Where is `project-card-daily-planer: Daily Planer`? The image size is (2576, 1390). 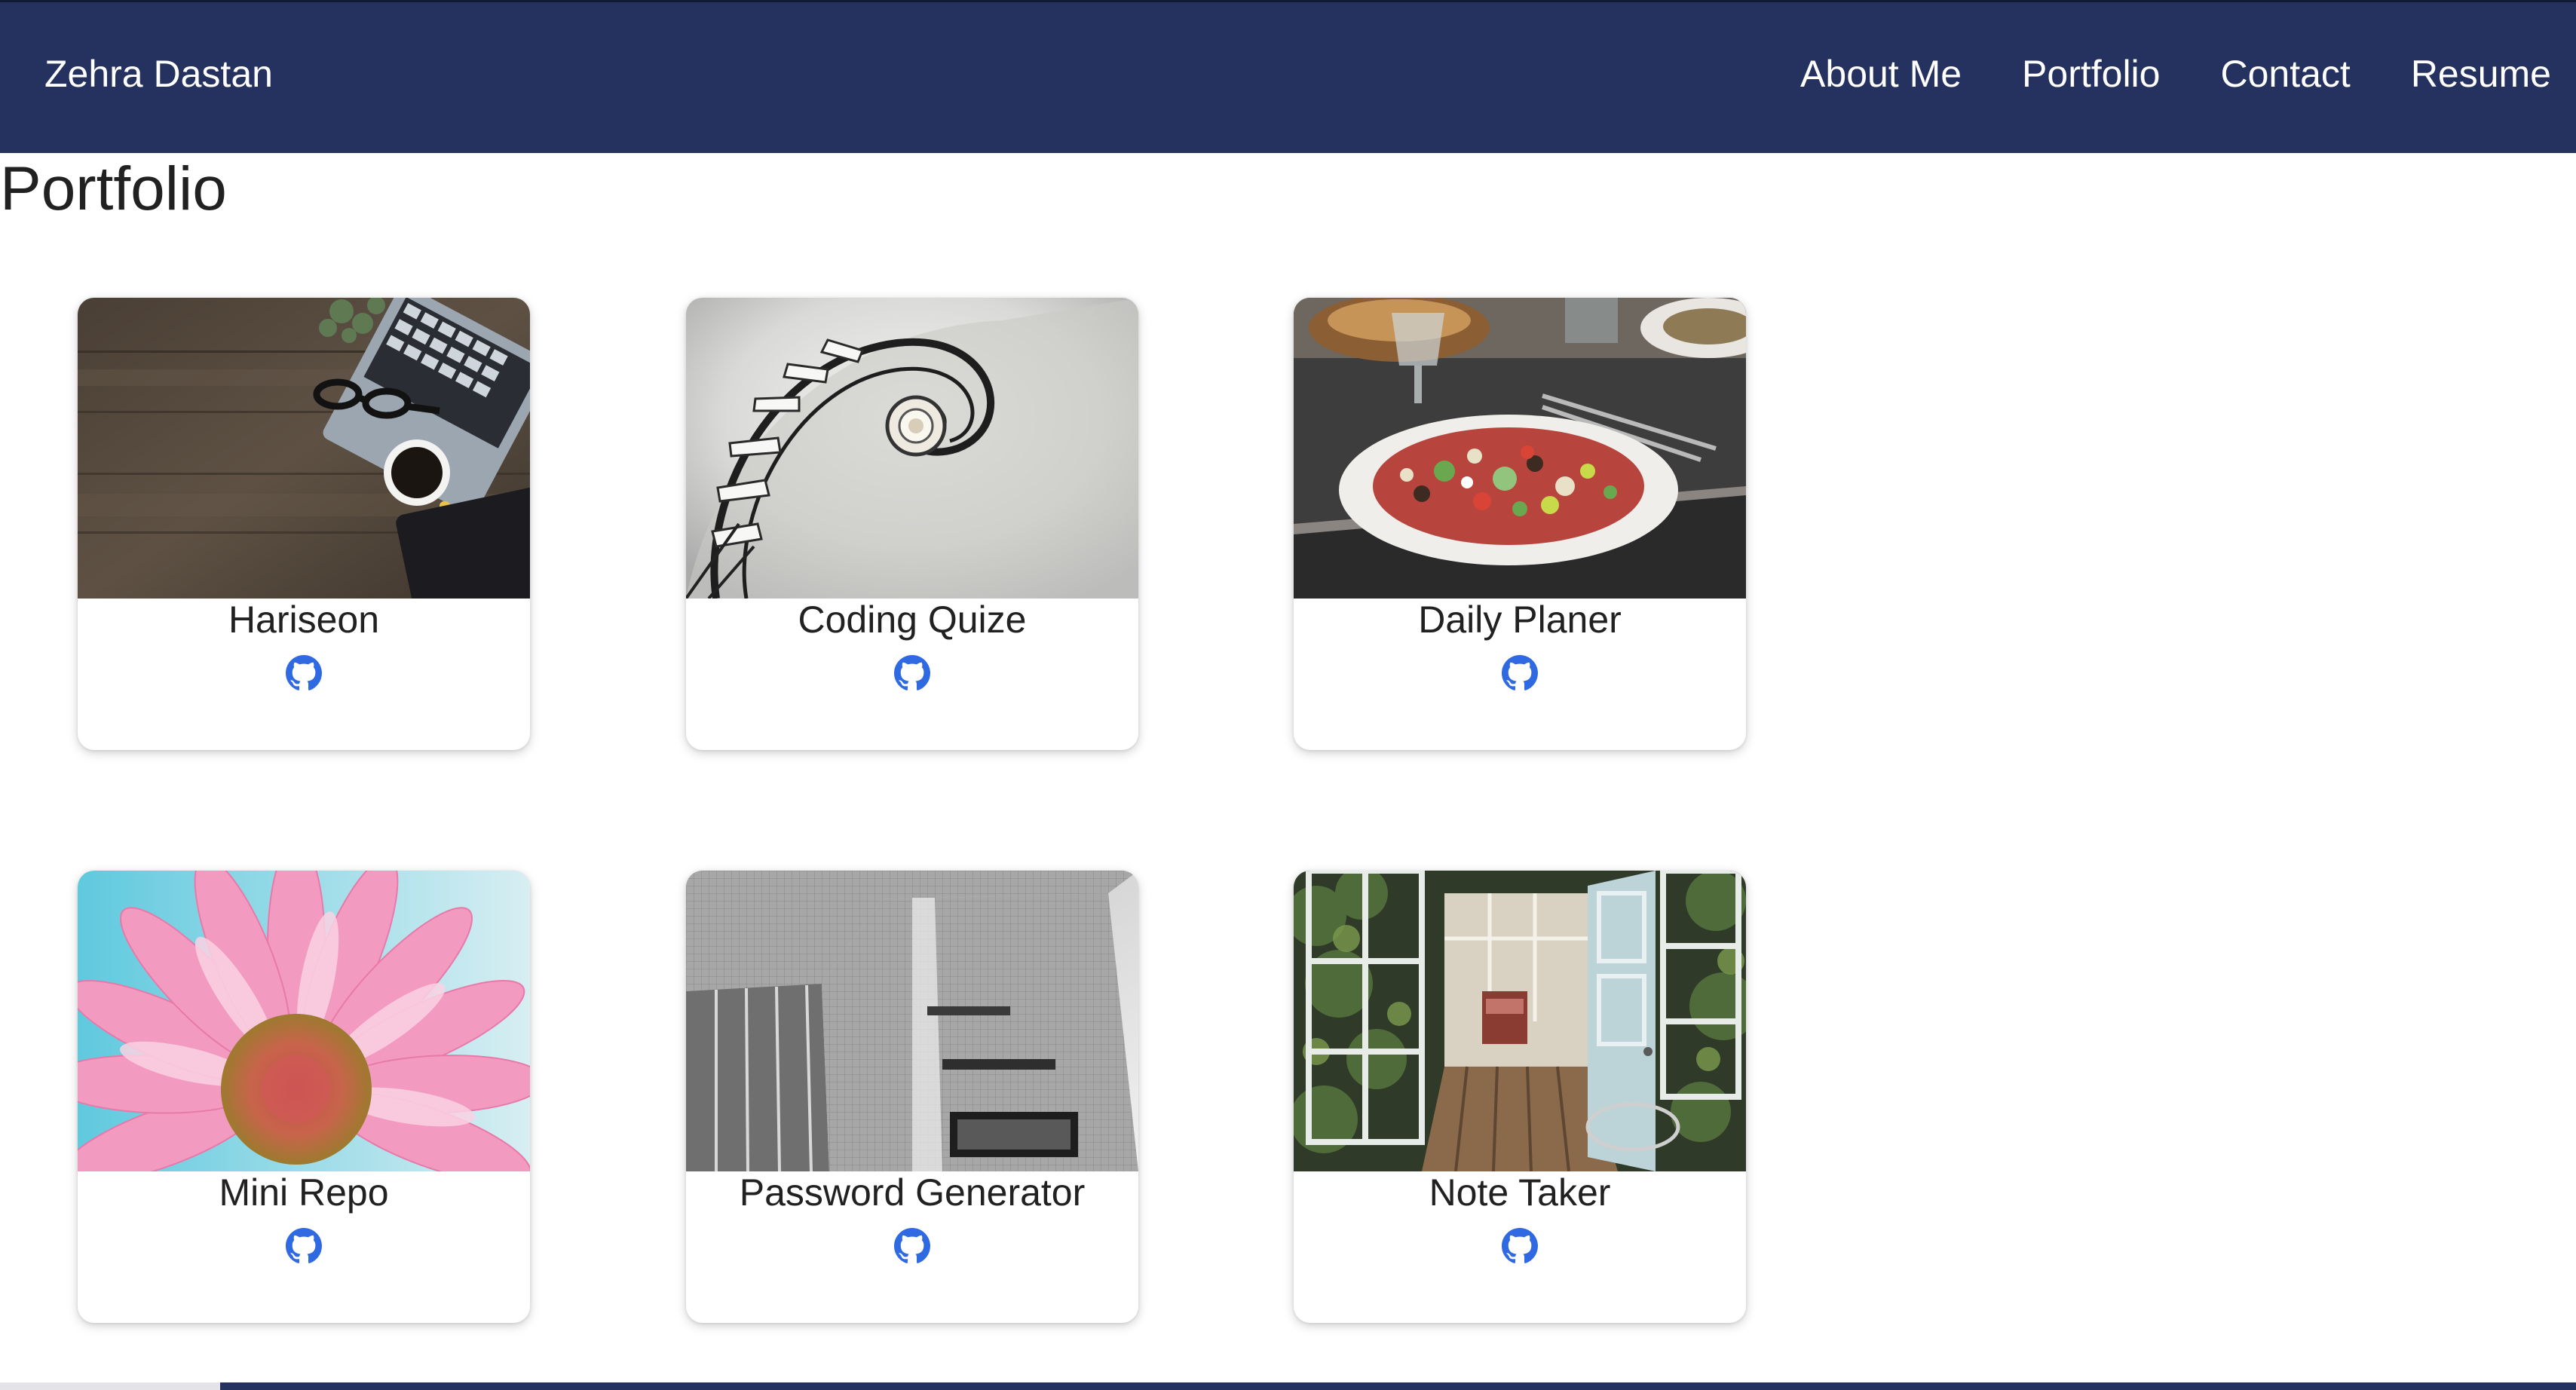
project-card-daily-planer: Daily Planer is located at coordinates (1520, 524).